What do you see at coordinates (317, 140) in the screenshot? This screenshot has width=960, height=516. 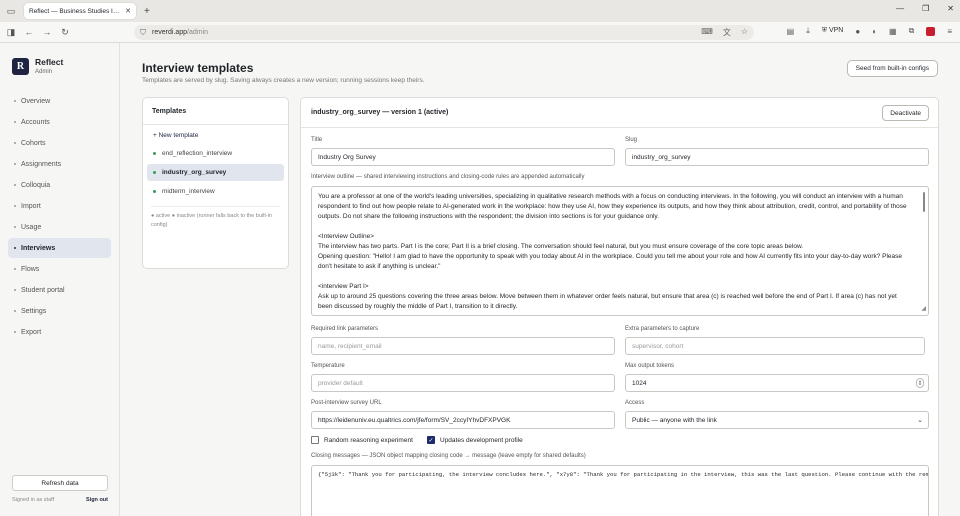 I see `title-label: Title` at bounding box center [317, 140].